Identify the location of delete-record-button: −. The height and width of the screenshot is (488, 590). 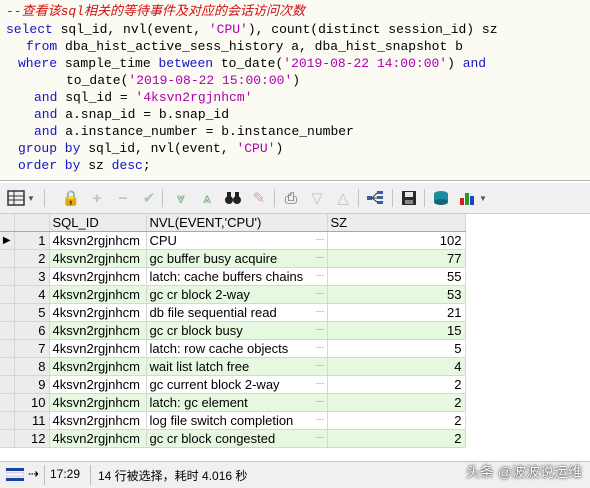
(123, 198).